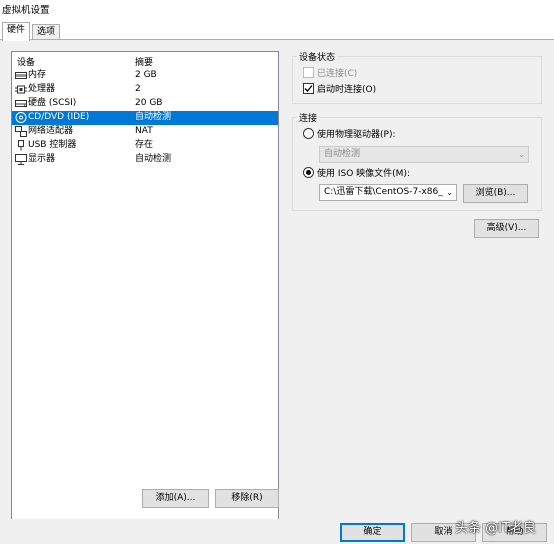  What do you see at coordinates (417, 77) in the screenshot?
I see `device-status-group: 设备状态 已连接(C) 启动时连接(O)` at bounding box center [417, 77].